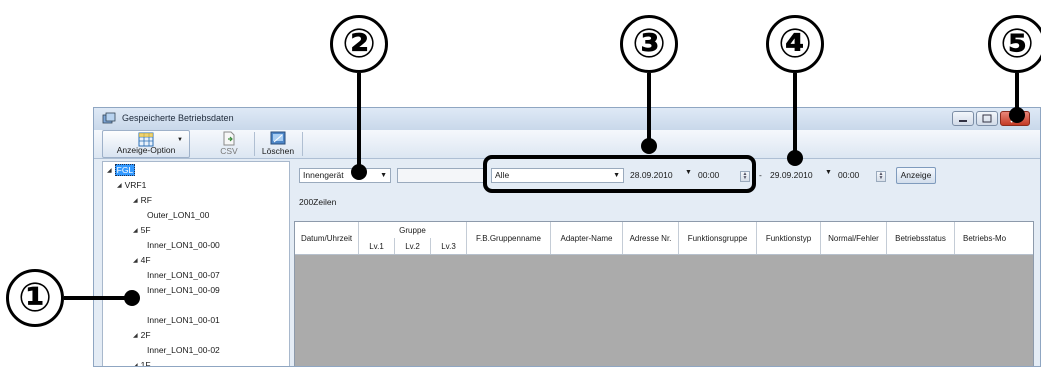  I want to click on delete-label: Löschen, so click(278, 151).